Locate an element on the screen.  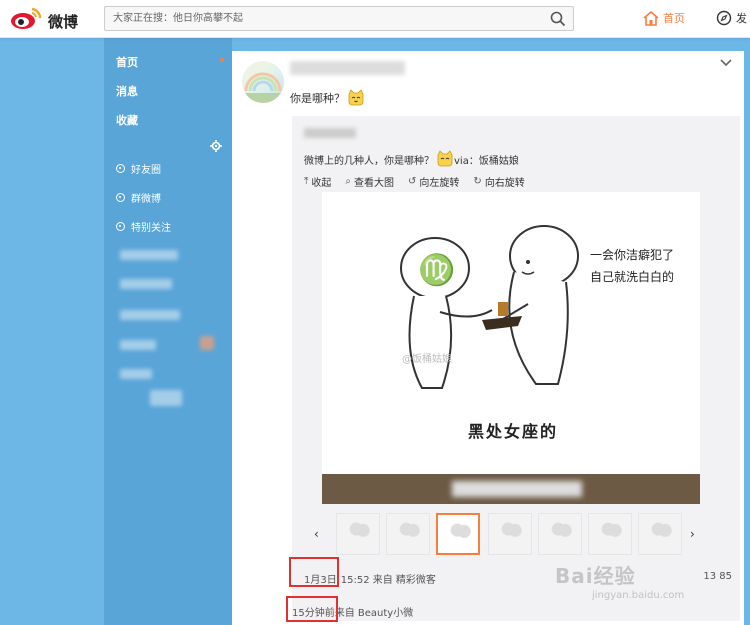
new-indicator is located at coordinates (222, 60).